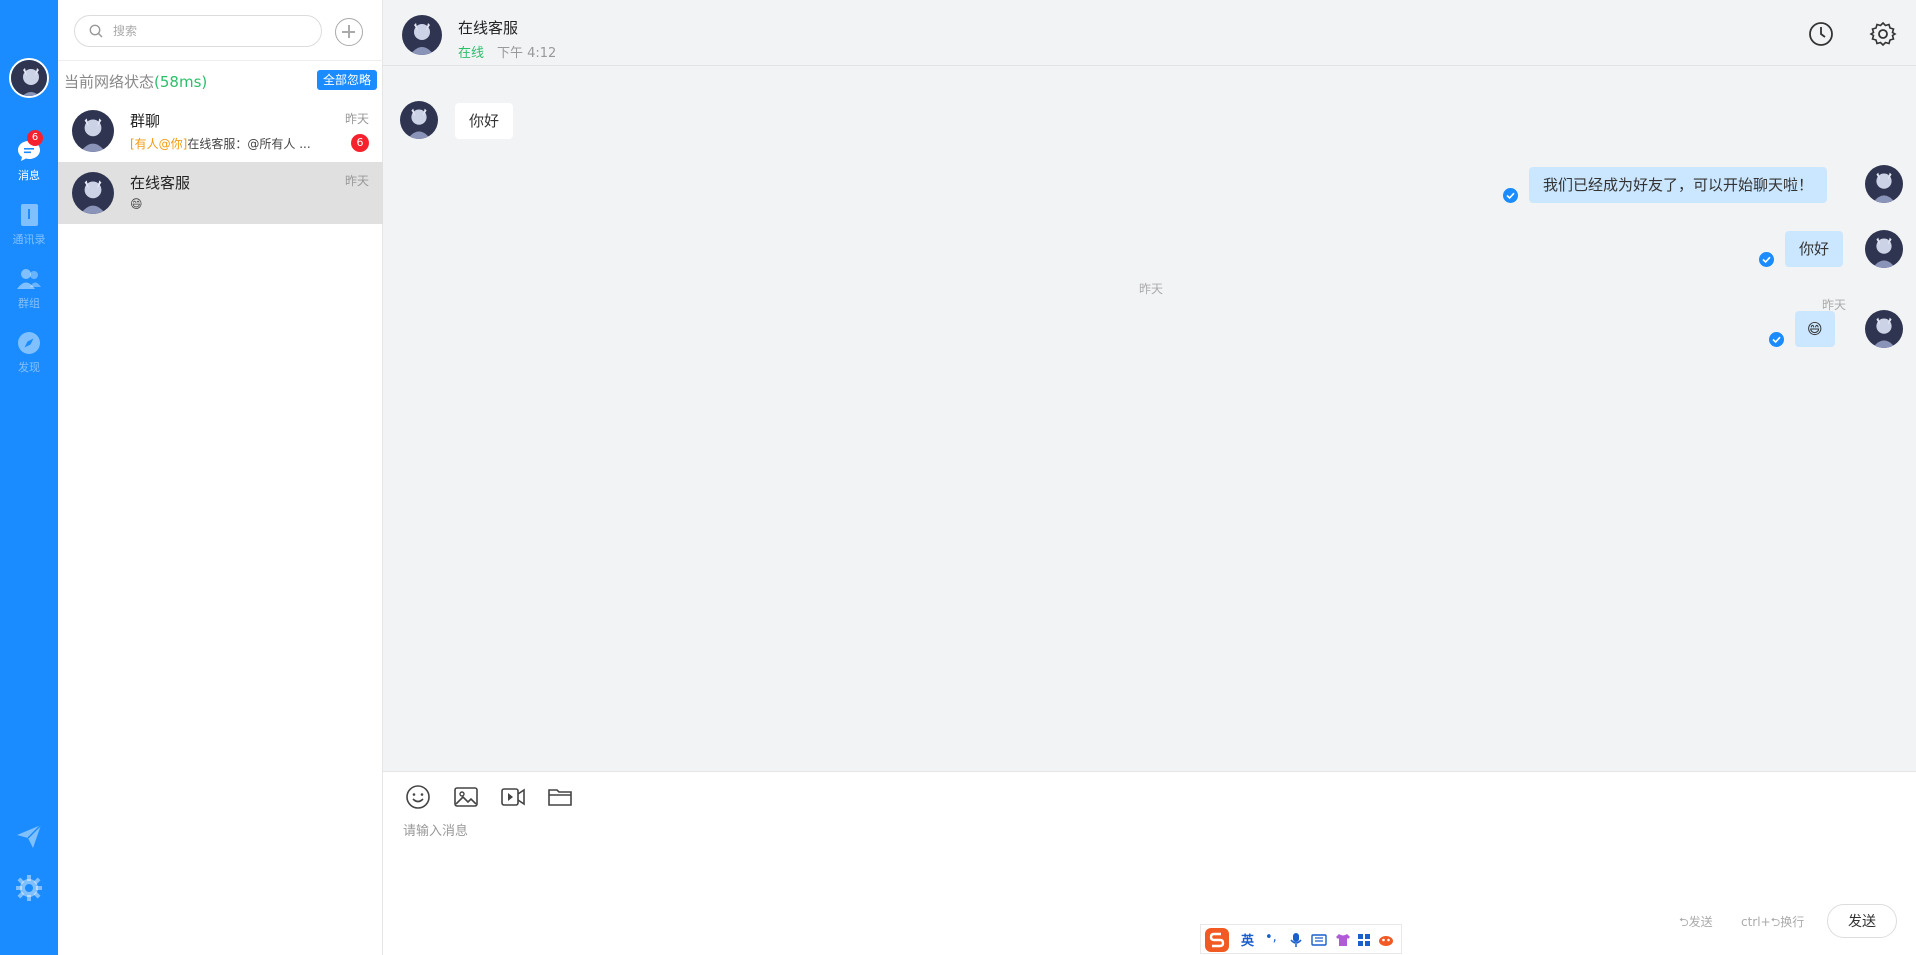 This screenshot has width=1916, height=955. What do you see at coordinates (96, 31) in the screenshot?
I see `search-icon` at bounding box center [96, 31].